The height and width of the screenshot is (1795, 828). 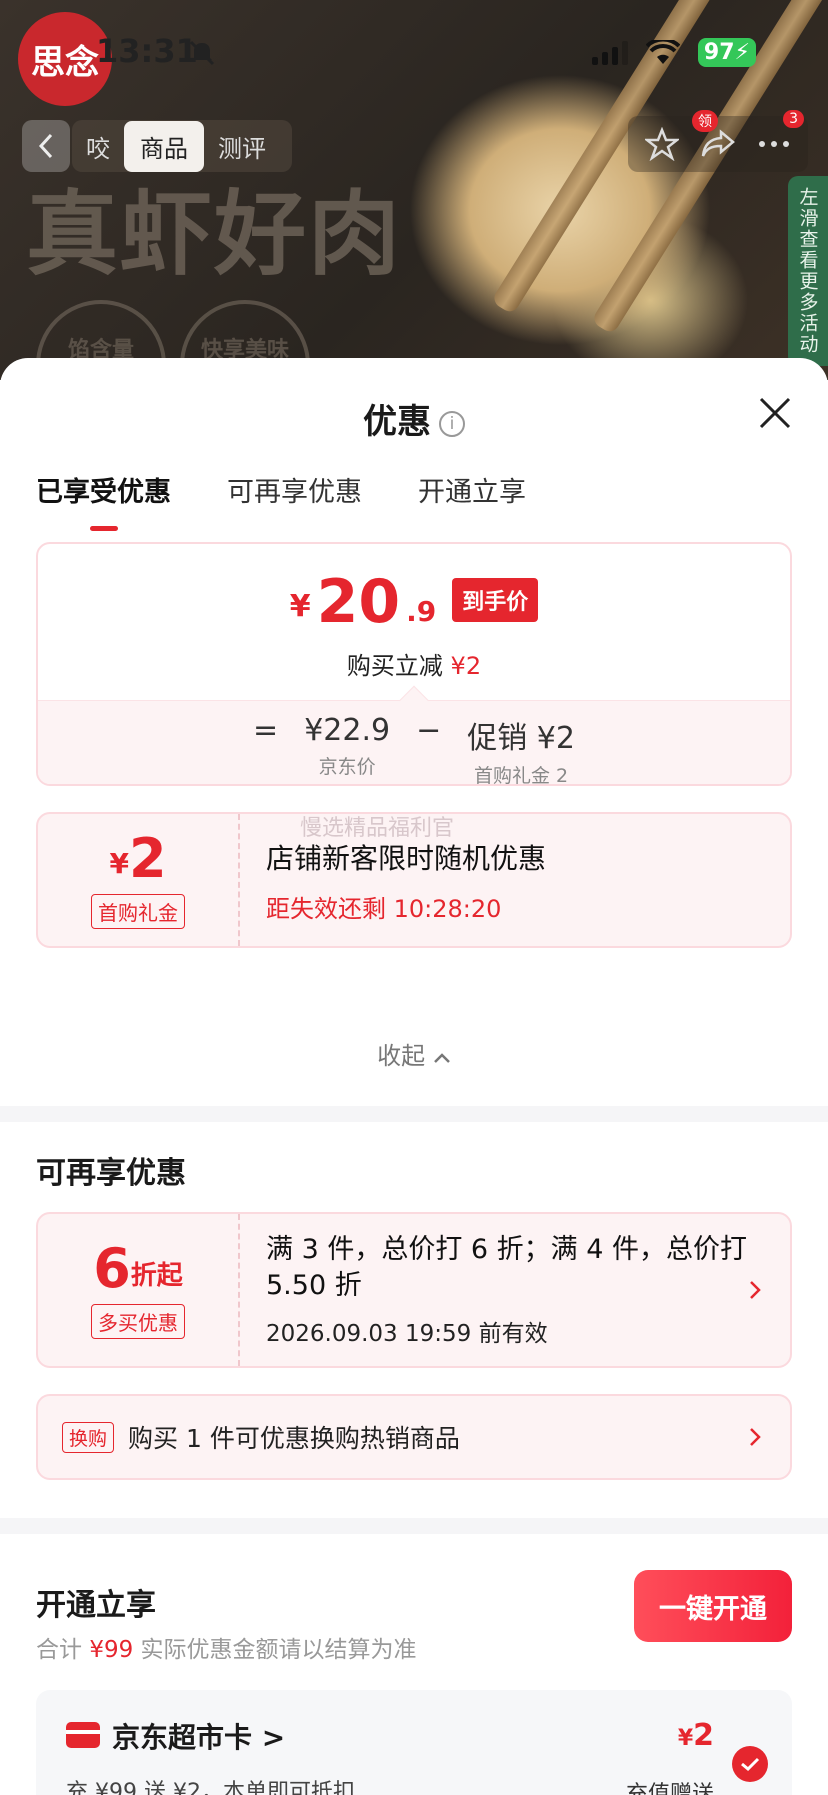 I want to click on wifi-icon, so click(x=662, y=51).